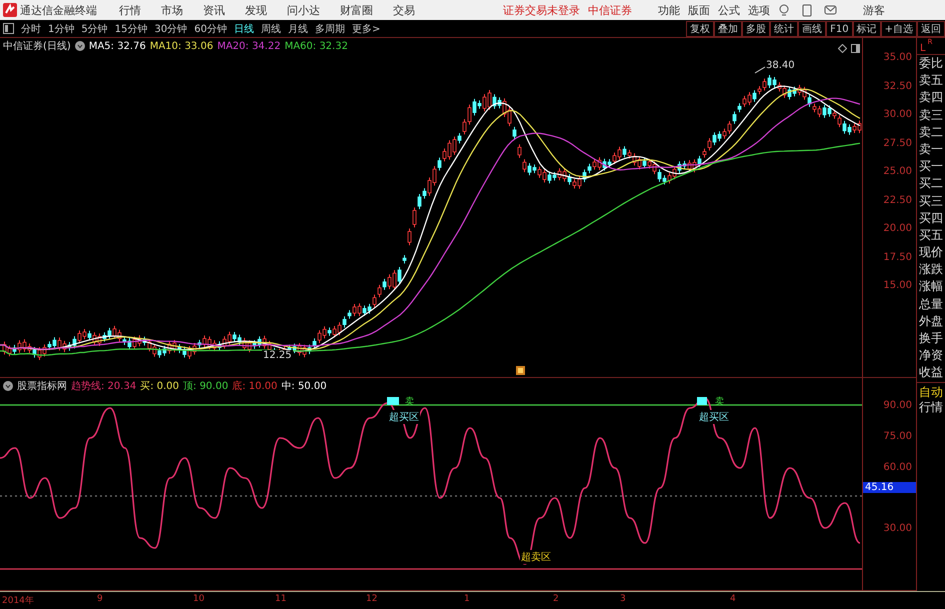  Describe the element at coordinates (130, 10) in the screenshot. I see `menu-item: 行情` at that location.